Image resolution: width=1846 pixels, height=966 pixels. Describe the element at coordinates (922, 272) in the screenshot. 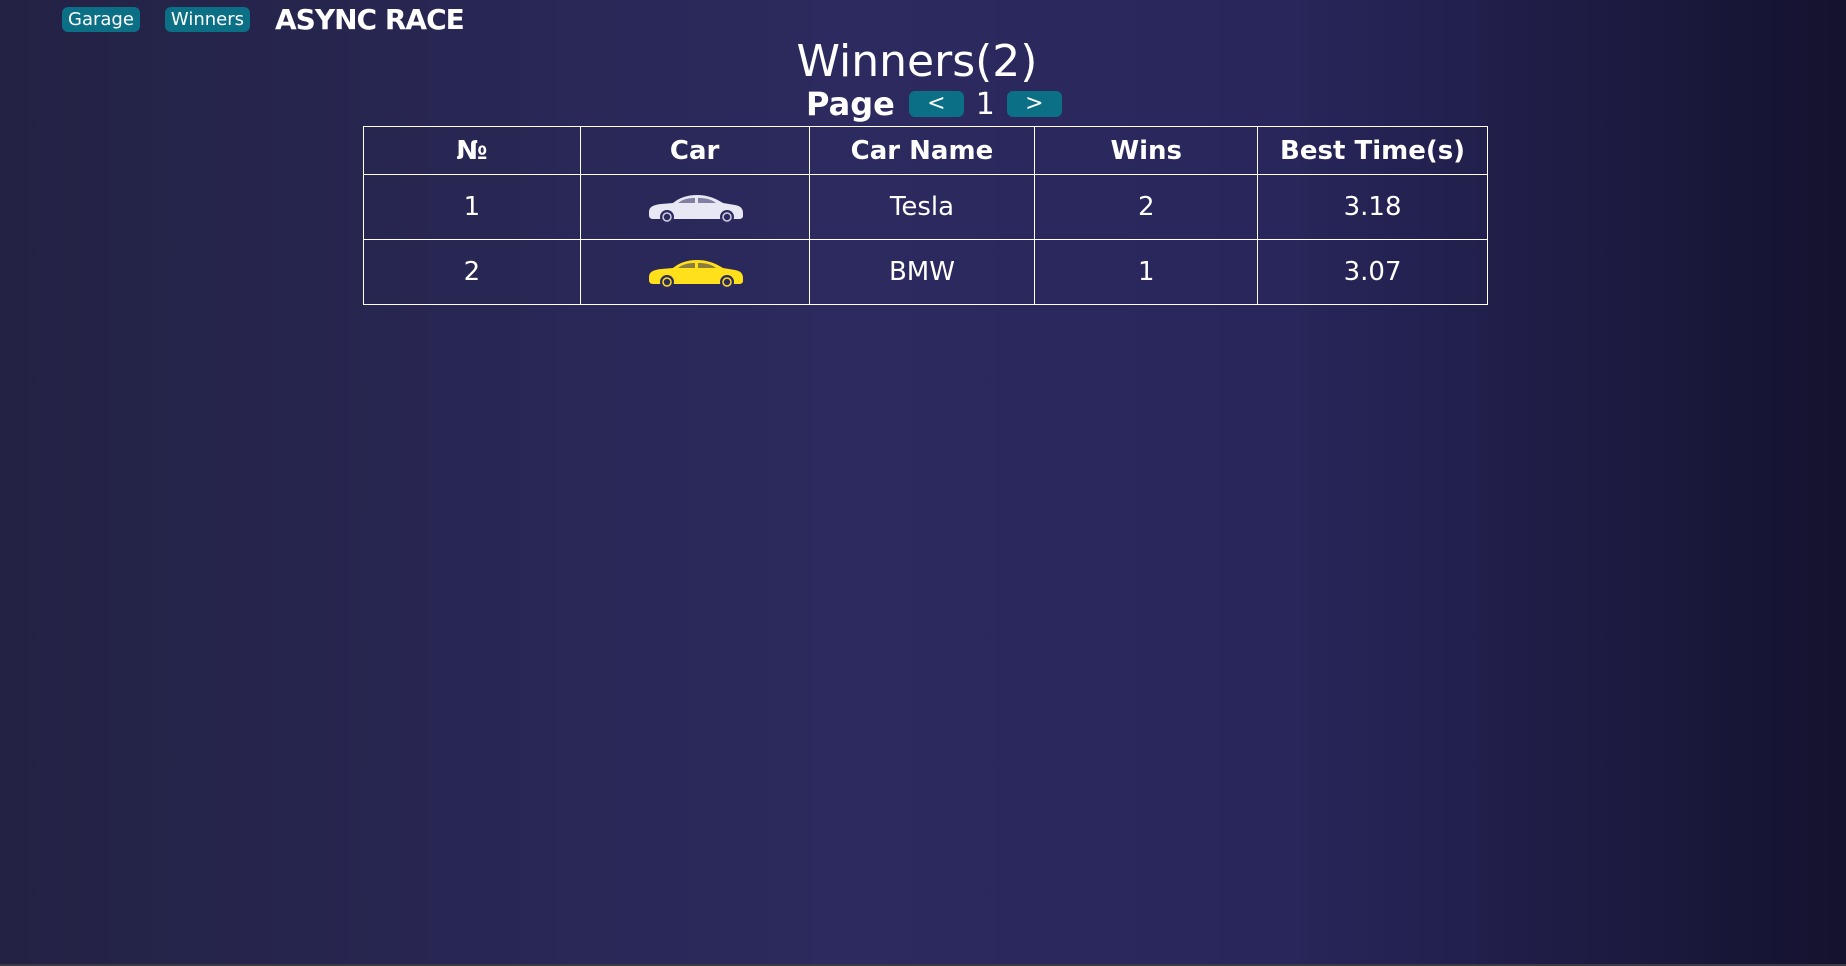

I see `car-name: BMW` at that location.